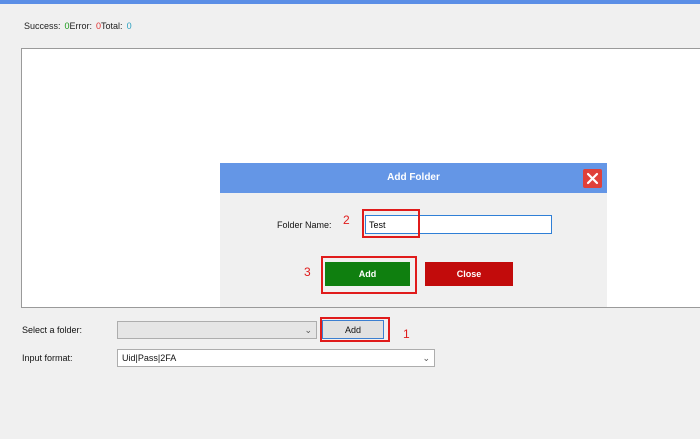 This screenshot has width=700, height=439. Describe the element at coordinates (469, 274) in the screenshot. I see `dialog-close-button: Close` at that location.